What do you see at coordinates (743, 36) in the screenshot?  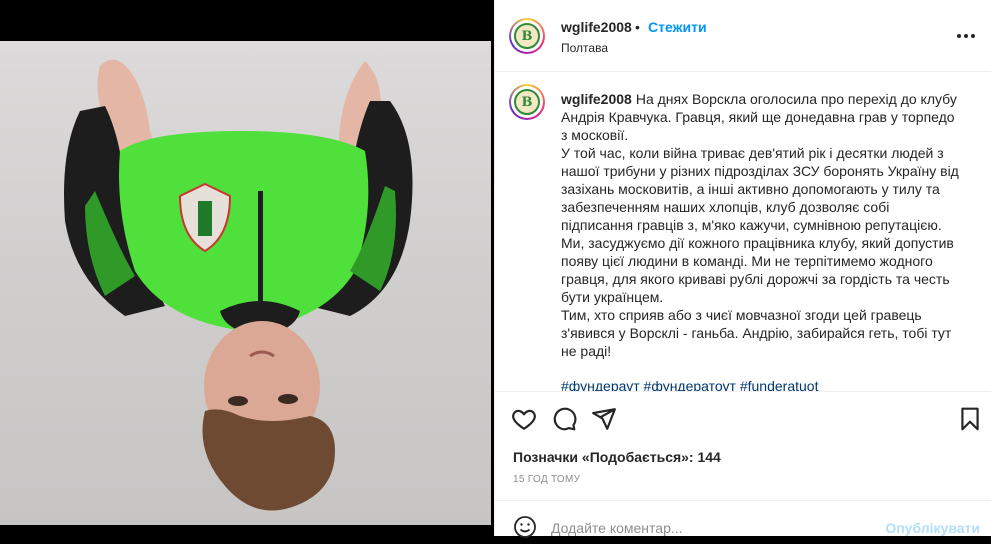 I see `post-header: B wglife2008 • Стежити Полтава` at bounding box center [743, 36].